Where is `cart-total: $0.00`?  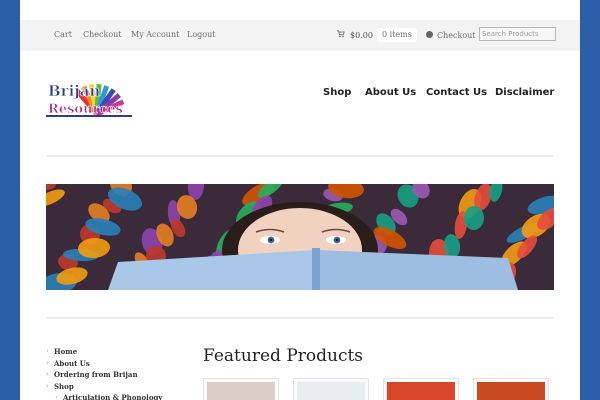
cart-total: $0.00 is located at coordinates (361, 35).